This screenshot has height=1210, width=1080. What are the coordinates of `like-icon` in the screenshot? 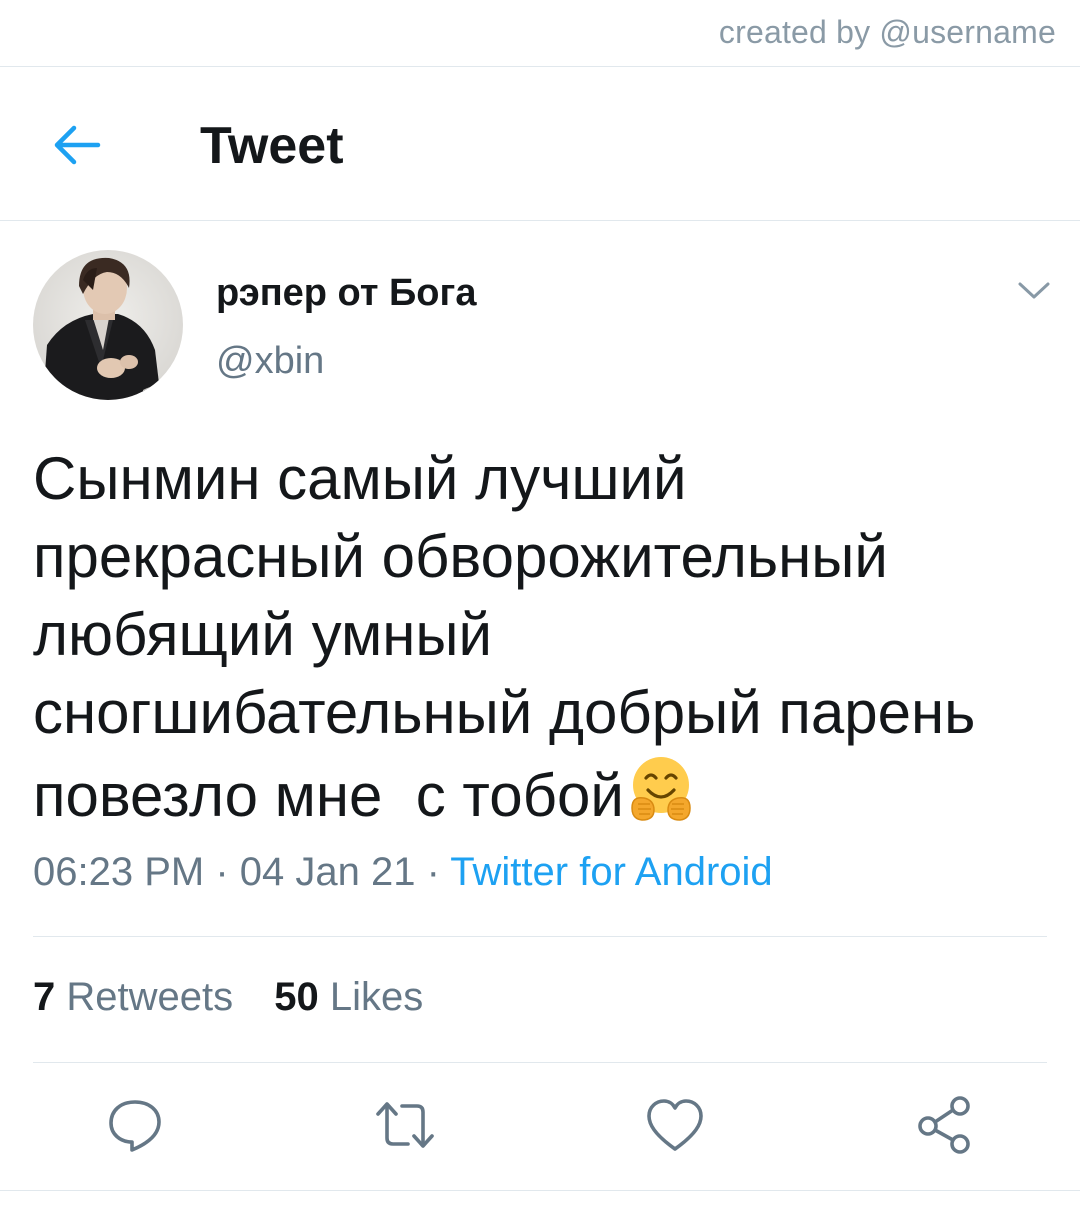 It's located at (675, 1125).